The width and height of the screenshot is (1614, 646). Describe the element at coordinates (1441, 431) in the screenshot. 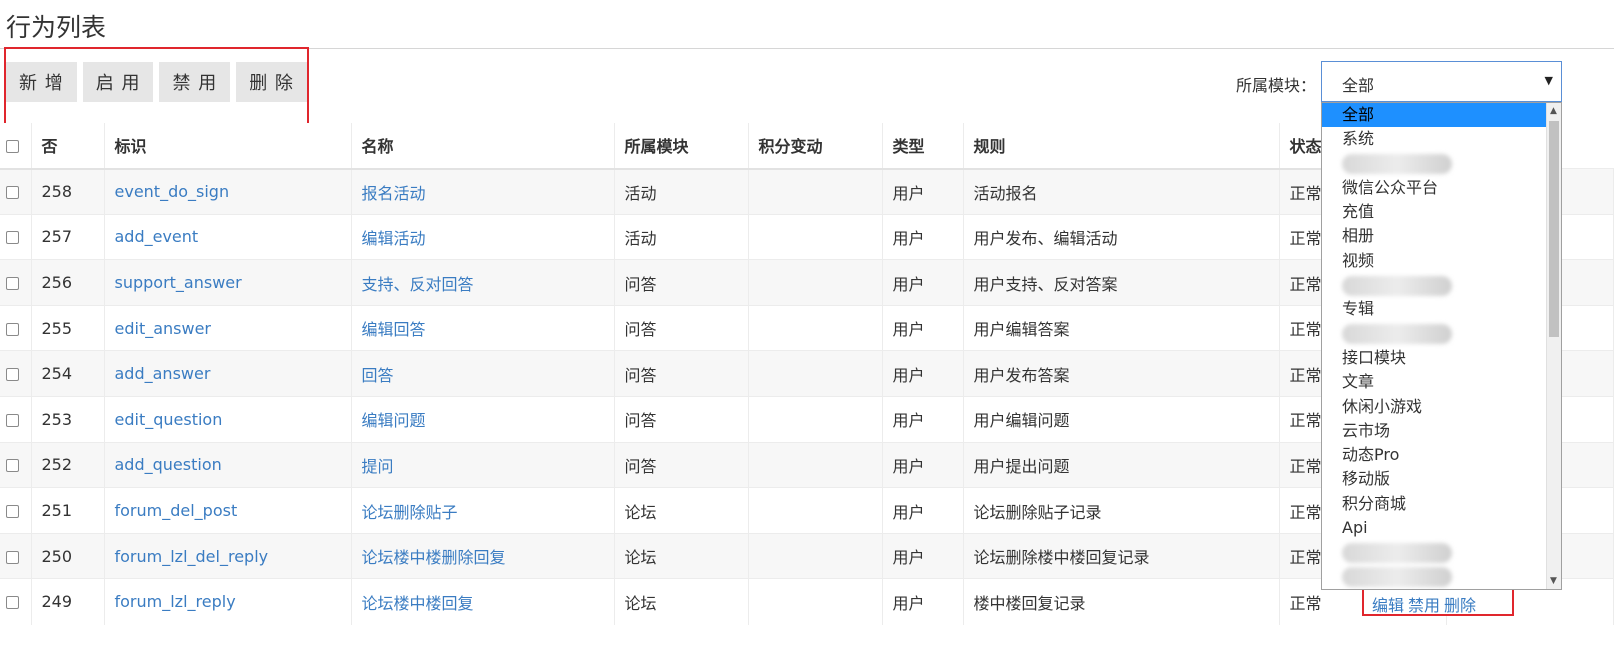

I see `dropdown-option: 云市场` at that location.